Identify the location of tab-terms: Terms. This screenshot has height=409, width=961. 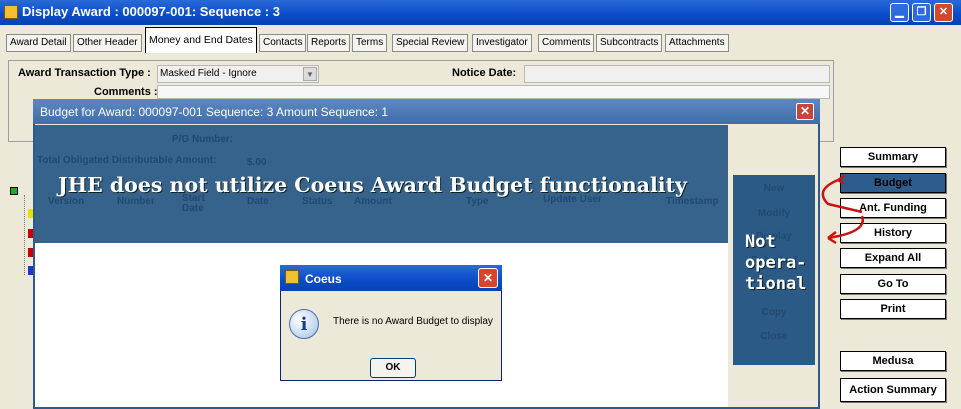
(370, 43).